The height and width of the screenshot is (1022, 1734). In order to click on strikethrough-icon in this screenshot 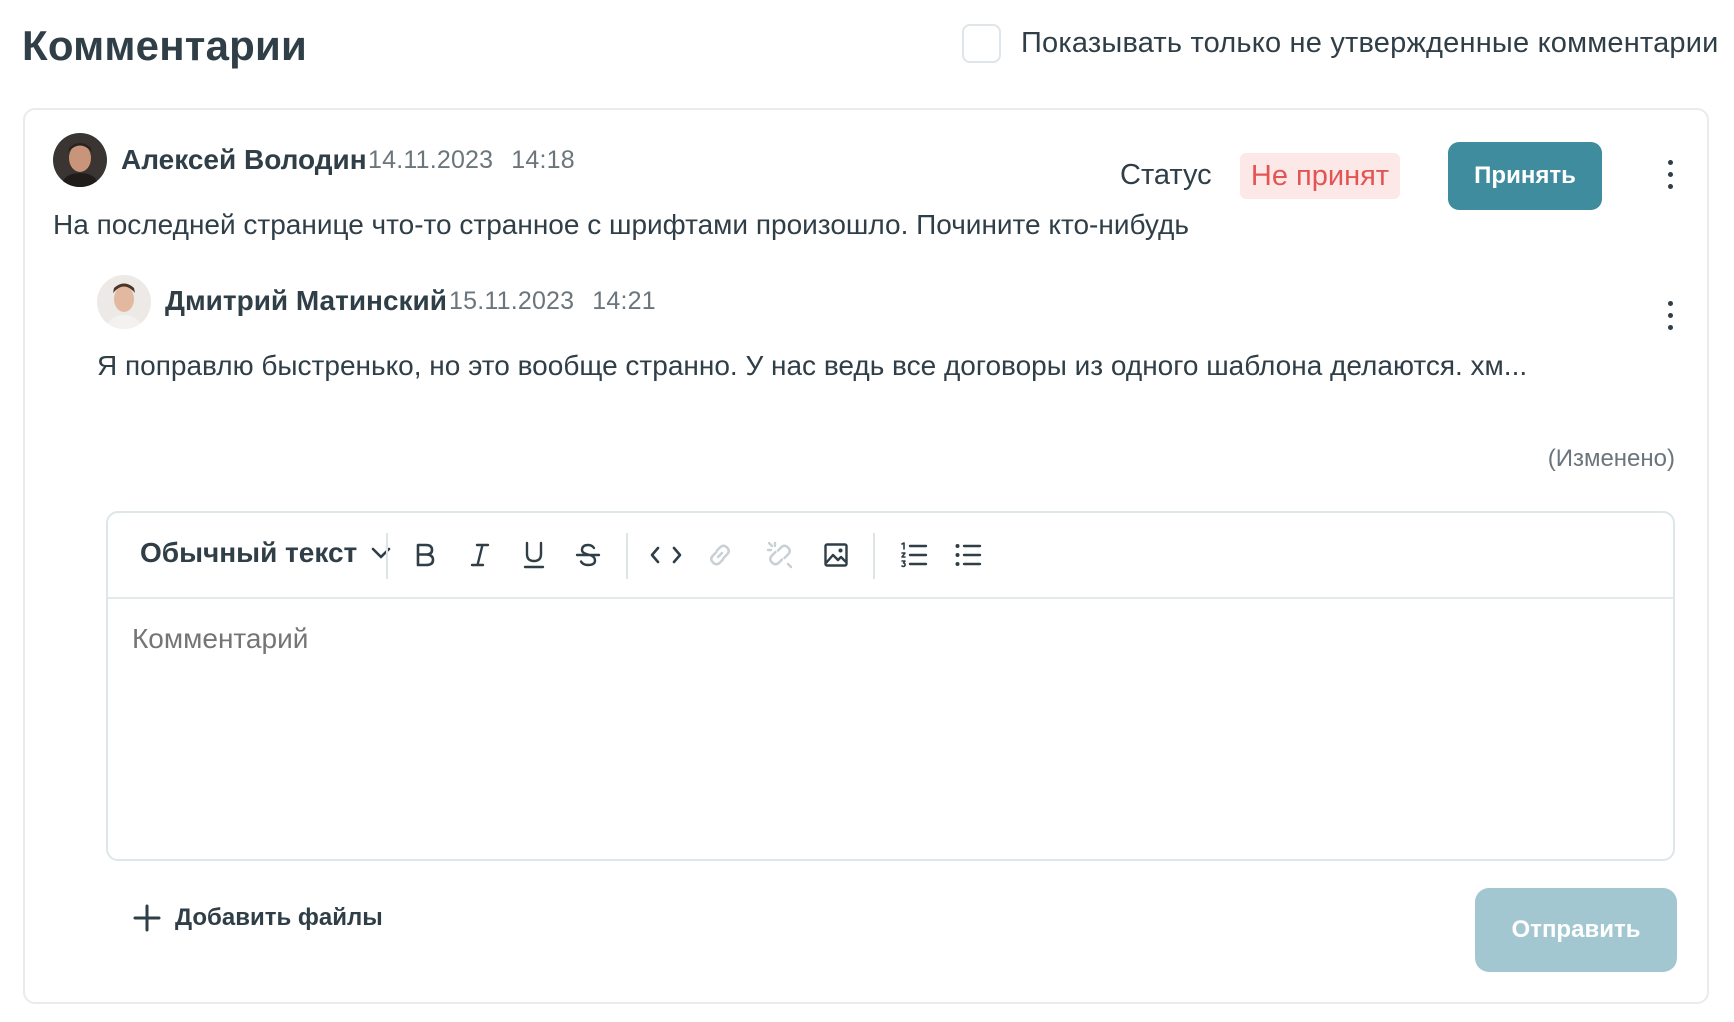, I will do `click(588, 555)`.